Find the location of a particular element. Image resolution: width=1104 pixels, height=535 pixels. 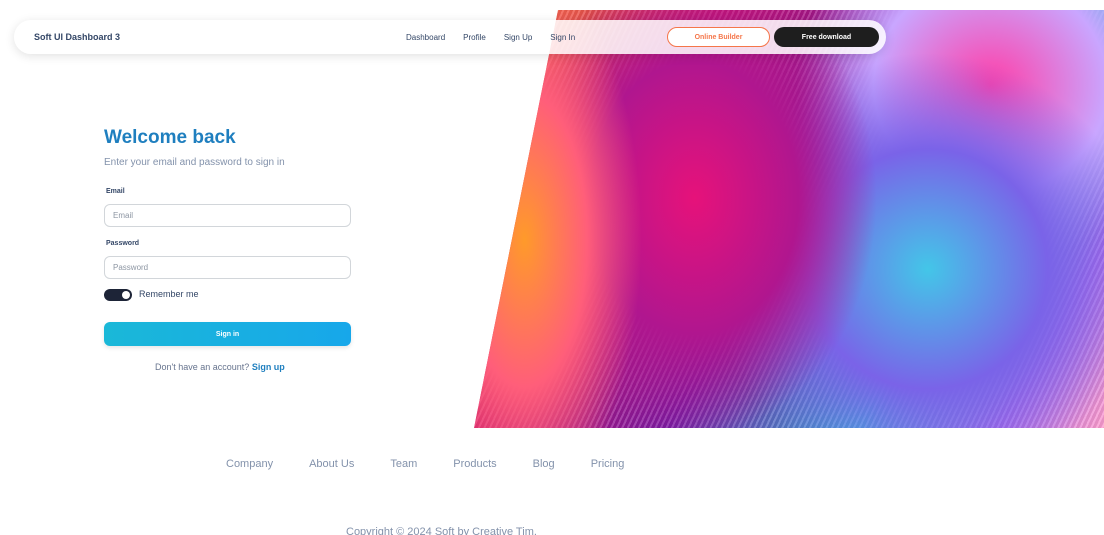

email-input is located at coordinates (227, 215).